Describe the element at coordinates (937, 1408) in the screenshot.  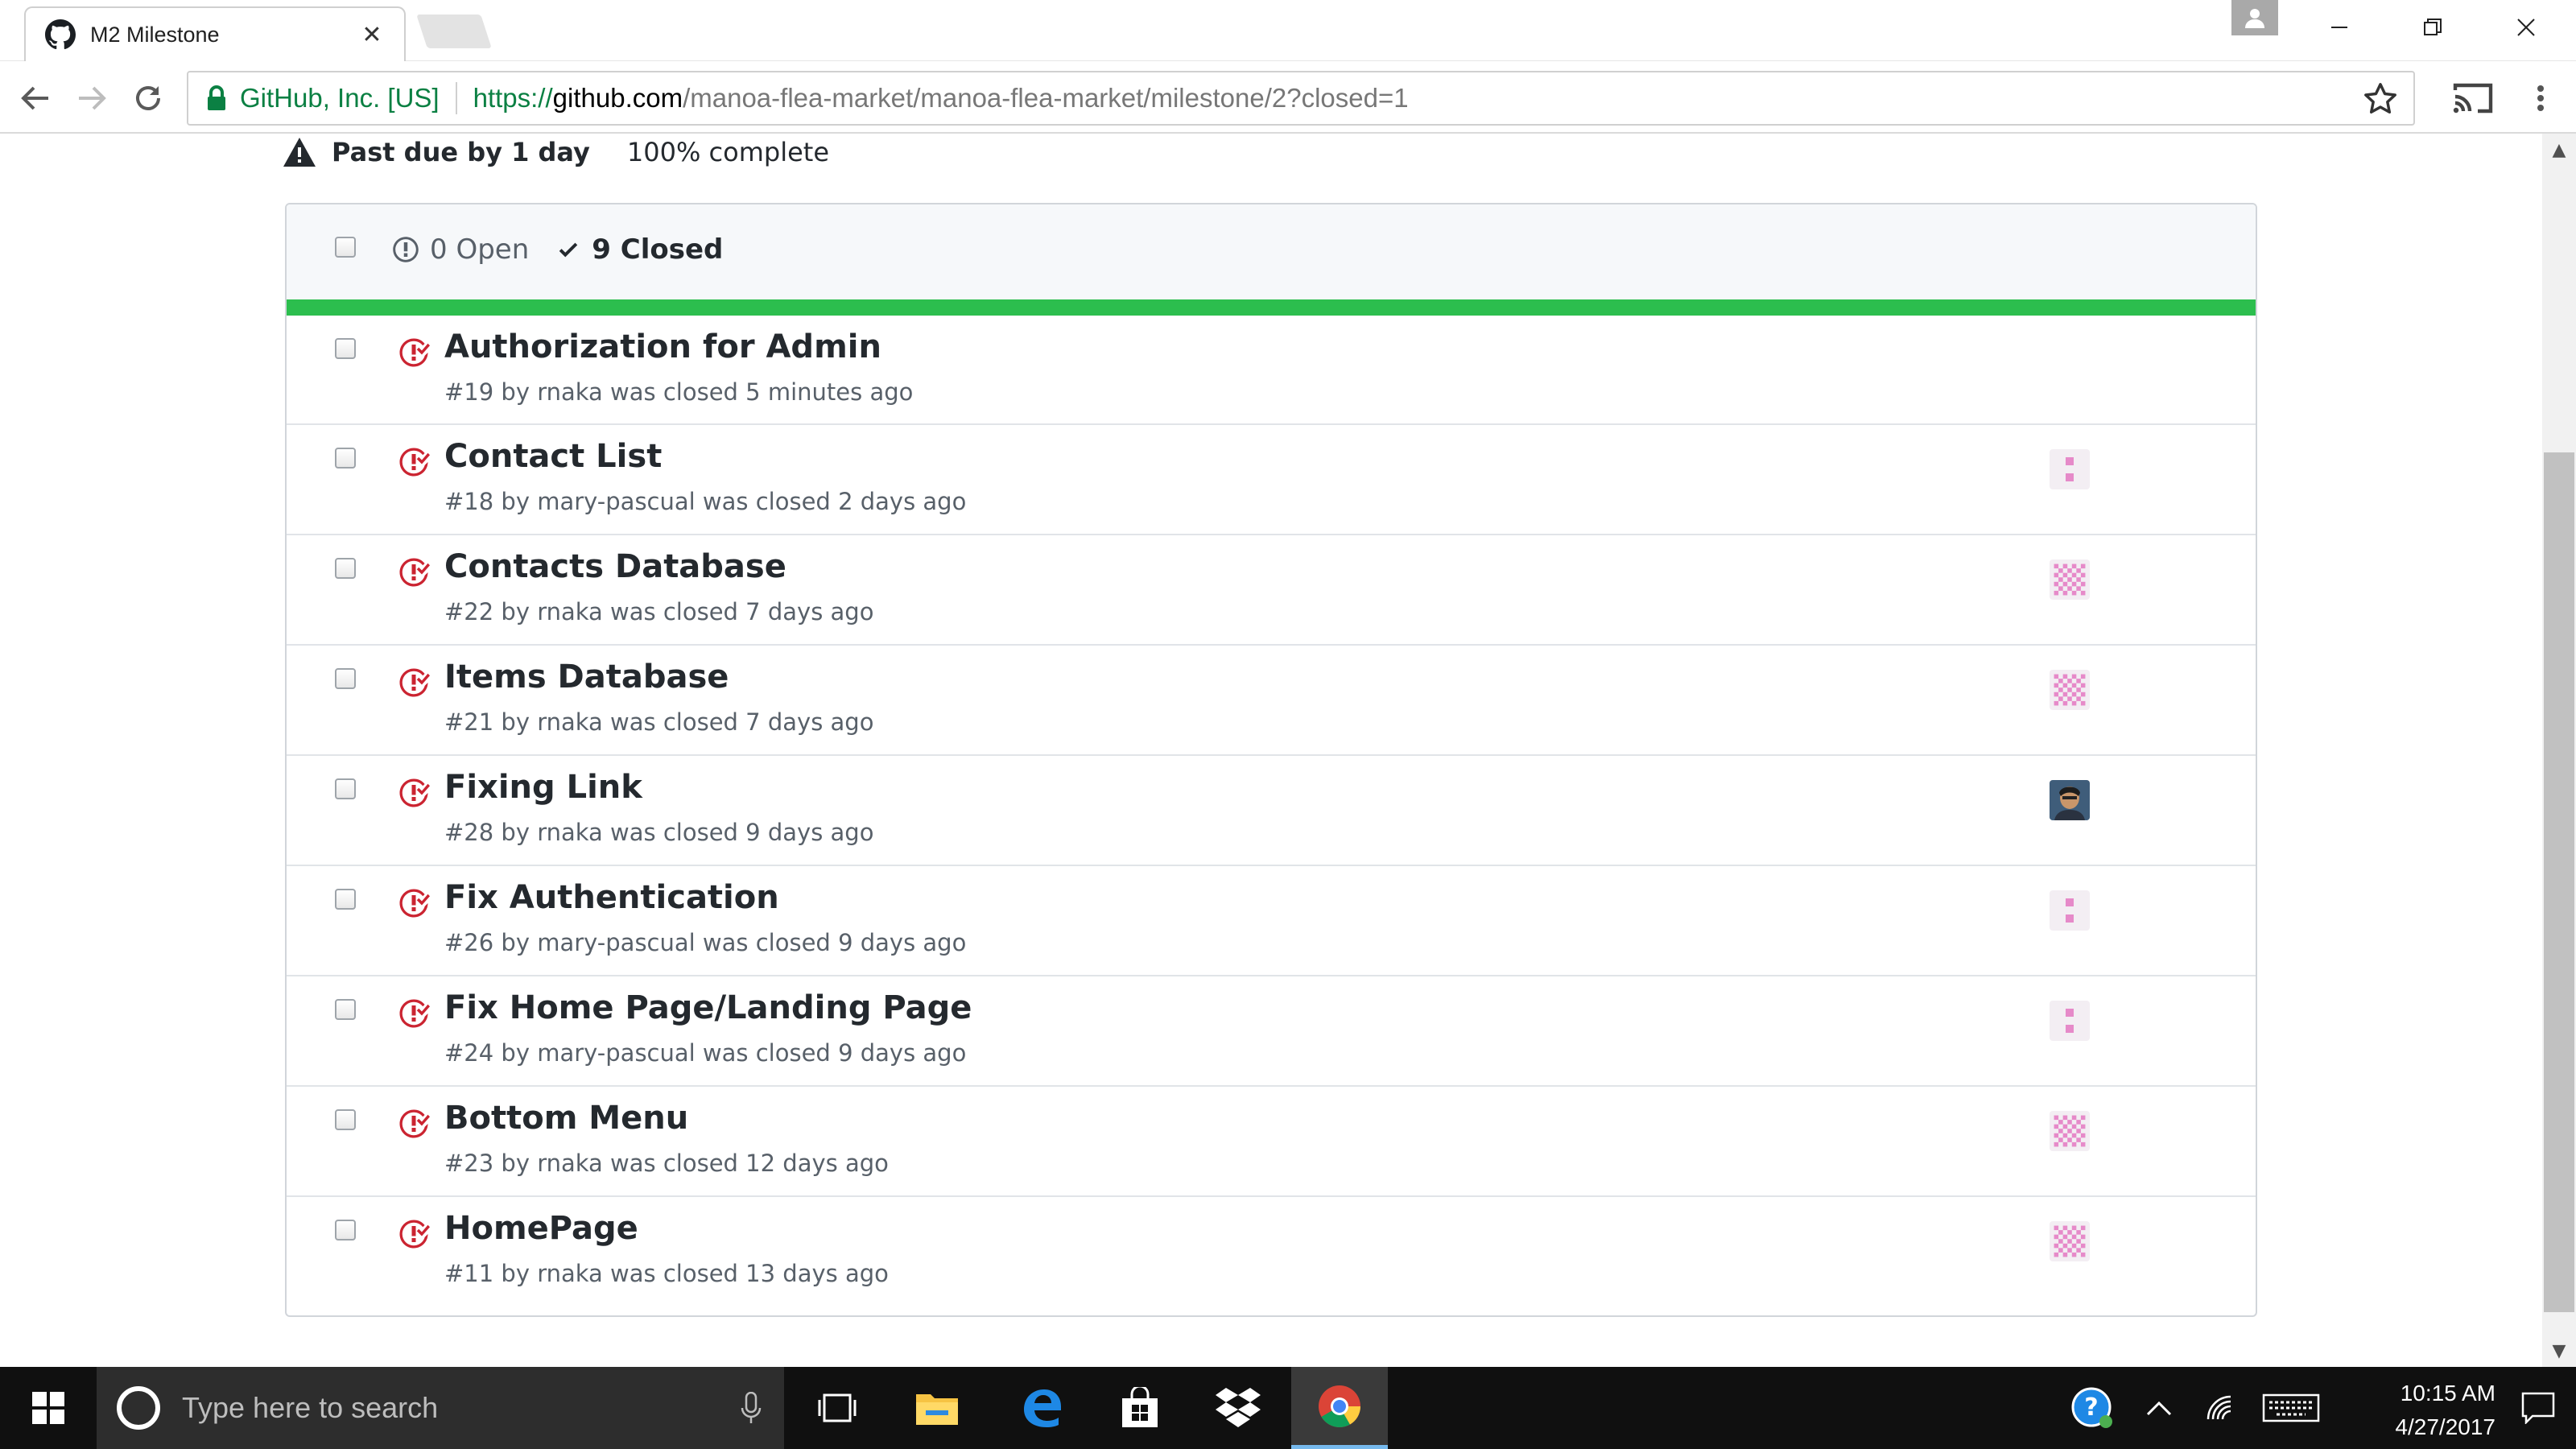
I see `file-explorer-button` at that location.